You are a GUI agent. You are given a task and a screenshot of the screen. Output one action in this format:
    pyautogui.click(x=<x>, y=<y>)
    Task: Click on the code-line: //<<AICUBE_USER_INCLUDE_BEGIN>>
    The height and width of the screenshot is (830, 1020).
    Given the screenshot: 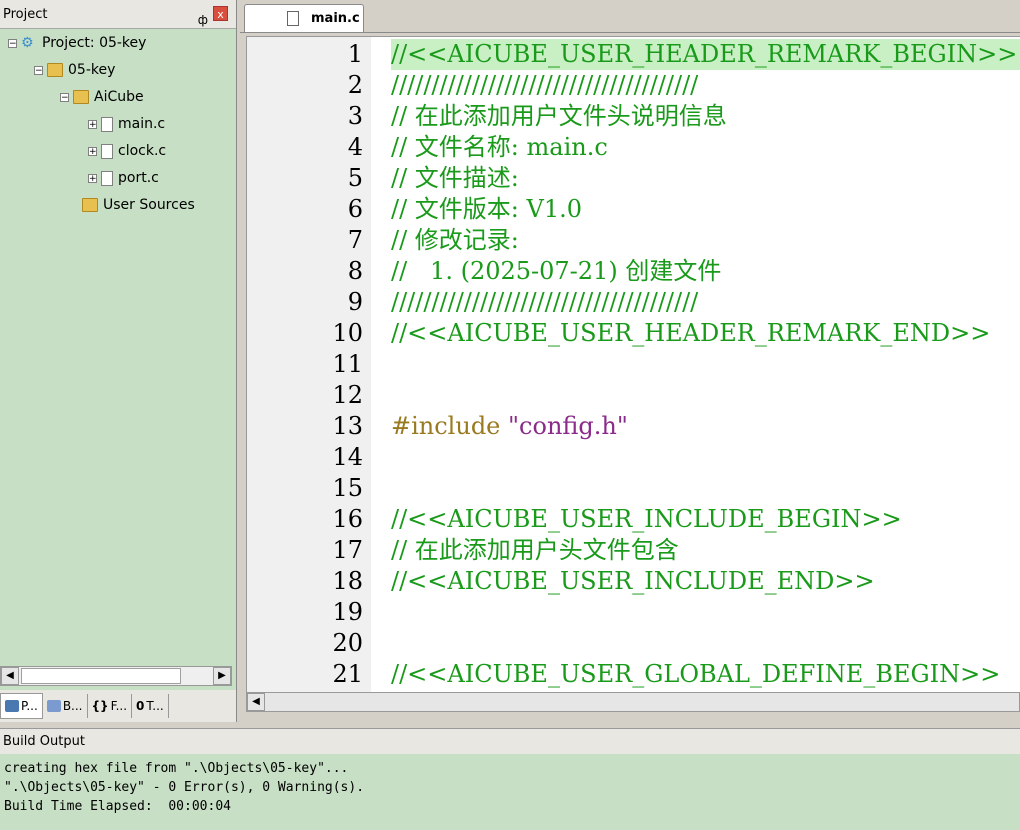 What is the action you would take?
    pyautogui.click(x=633, y=519)
    